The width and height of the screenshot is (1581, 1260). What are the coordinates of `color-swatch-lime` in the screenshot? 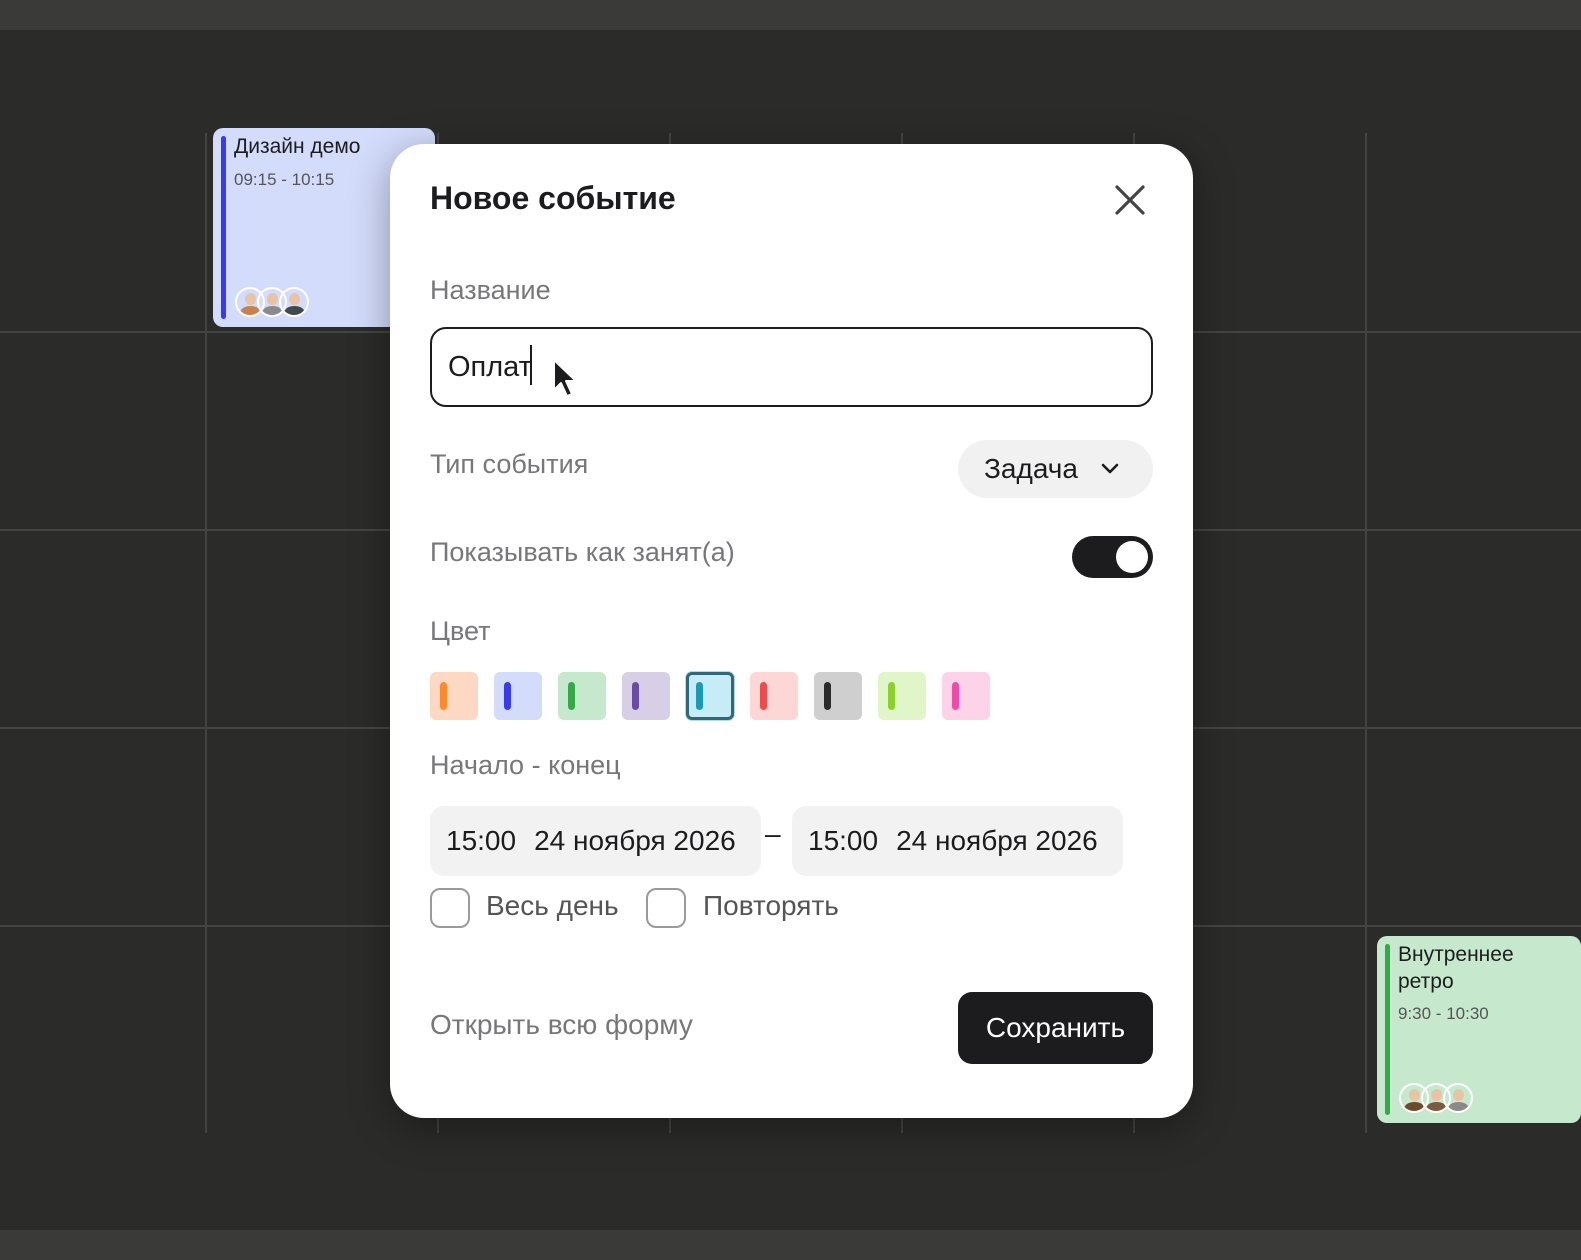 It's located at (902, 696).